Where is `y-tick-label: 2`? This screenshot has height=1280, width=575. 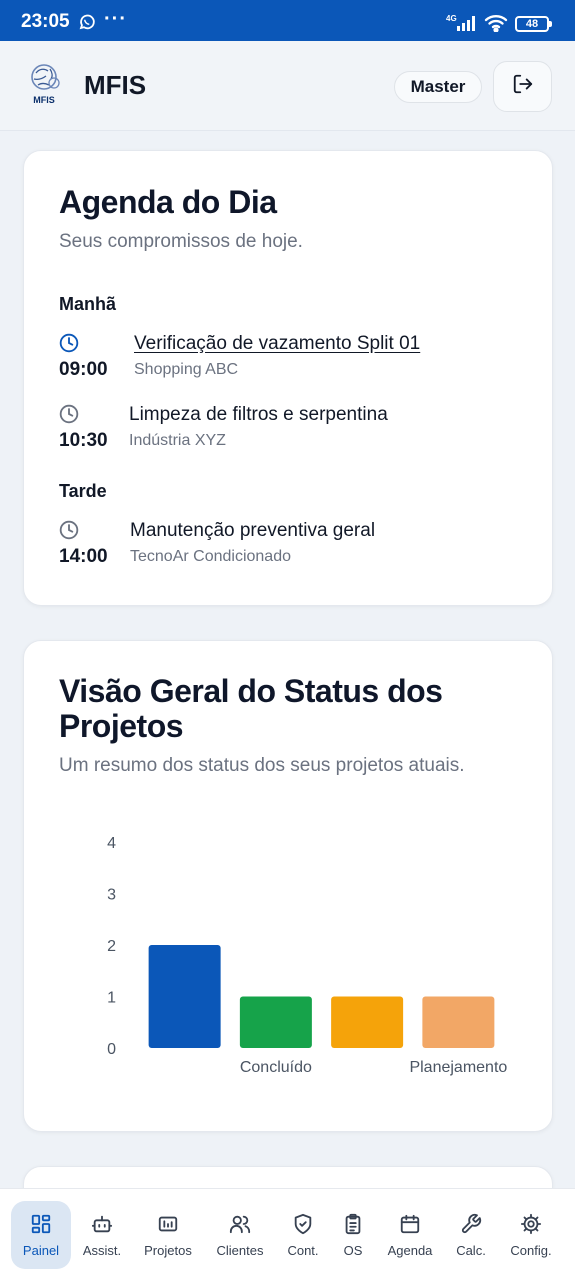 y-tick-label: 2 is located at coordinates (111, 946).